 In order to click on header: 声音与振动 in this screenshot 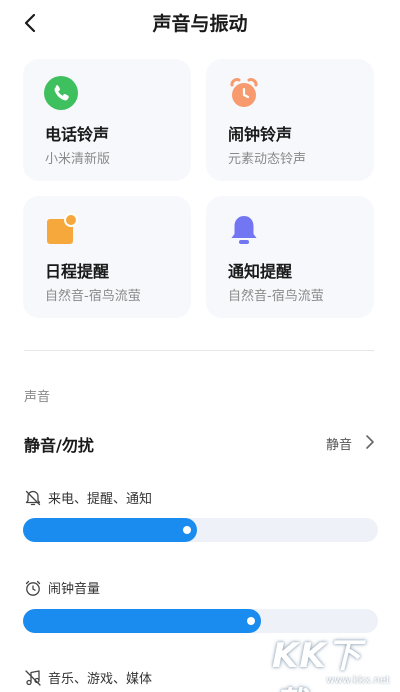, I will do `click(200, 22)`.